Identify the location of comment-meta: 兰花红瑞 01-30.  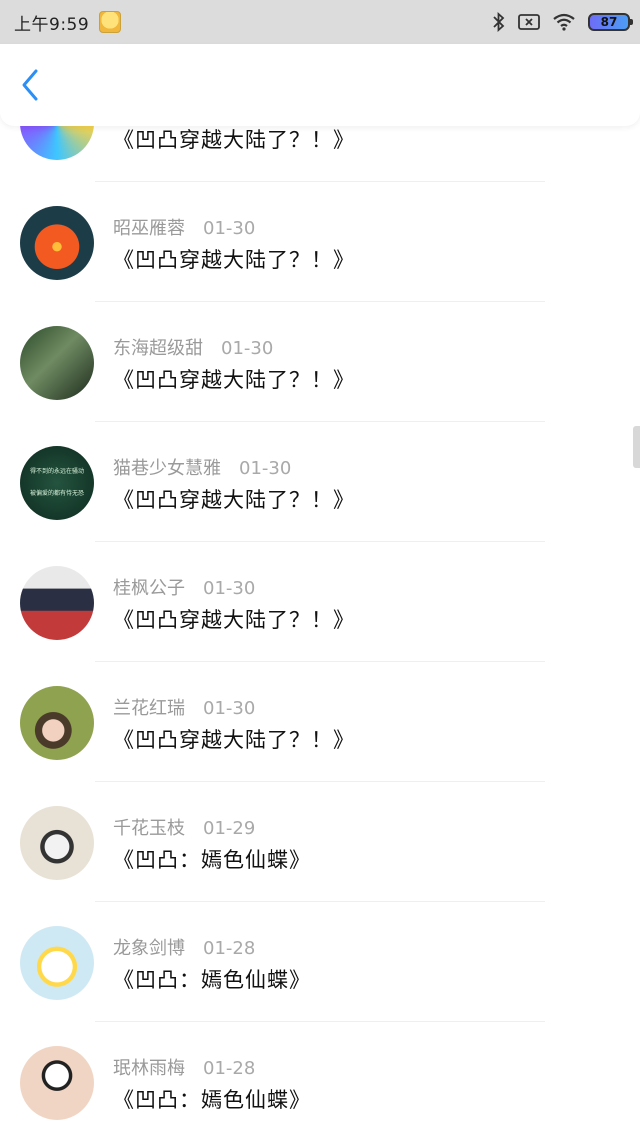
(184, 707).